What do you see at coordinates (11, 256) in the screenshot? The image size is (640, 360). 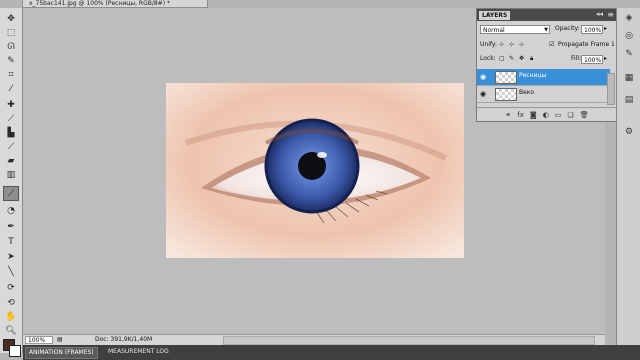 I see `path-select-tool-icon: ➤` at bounding box center [11, 256].